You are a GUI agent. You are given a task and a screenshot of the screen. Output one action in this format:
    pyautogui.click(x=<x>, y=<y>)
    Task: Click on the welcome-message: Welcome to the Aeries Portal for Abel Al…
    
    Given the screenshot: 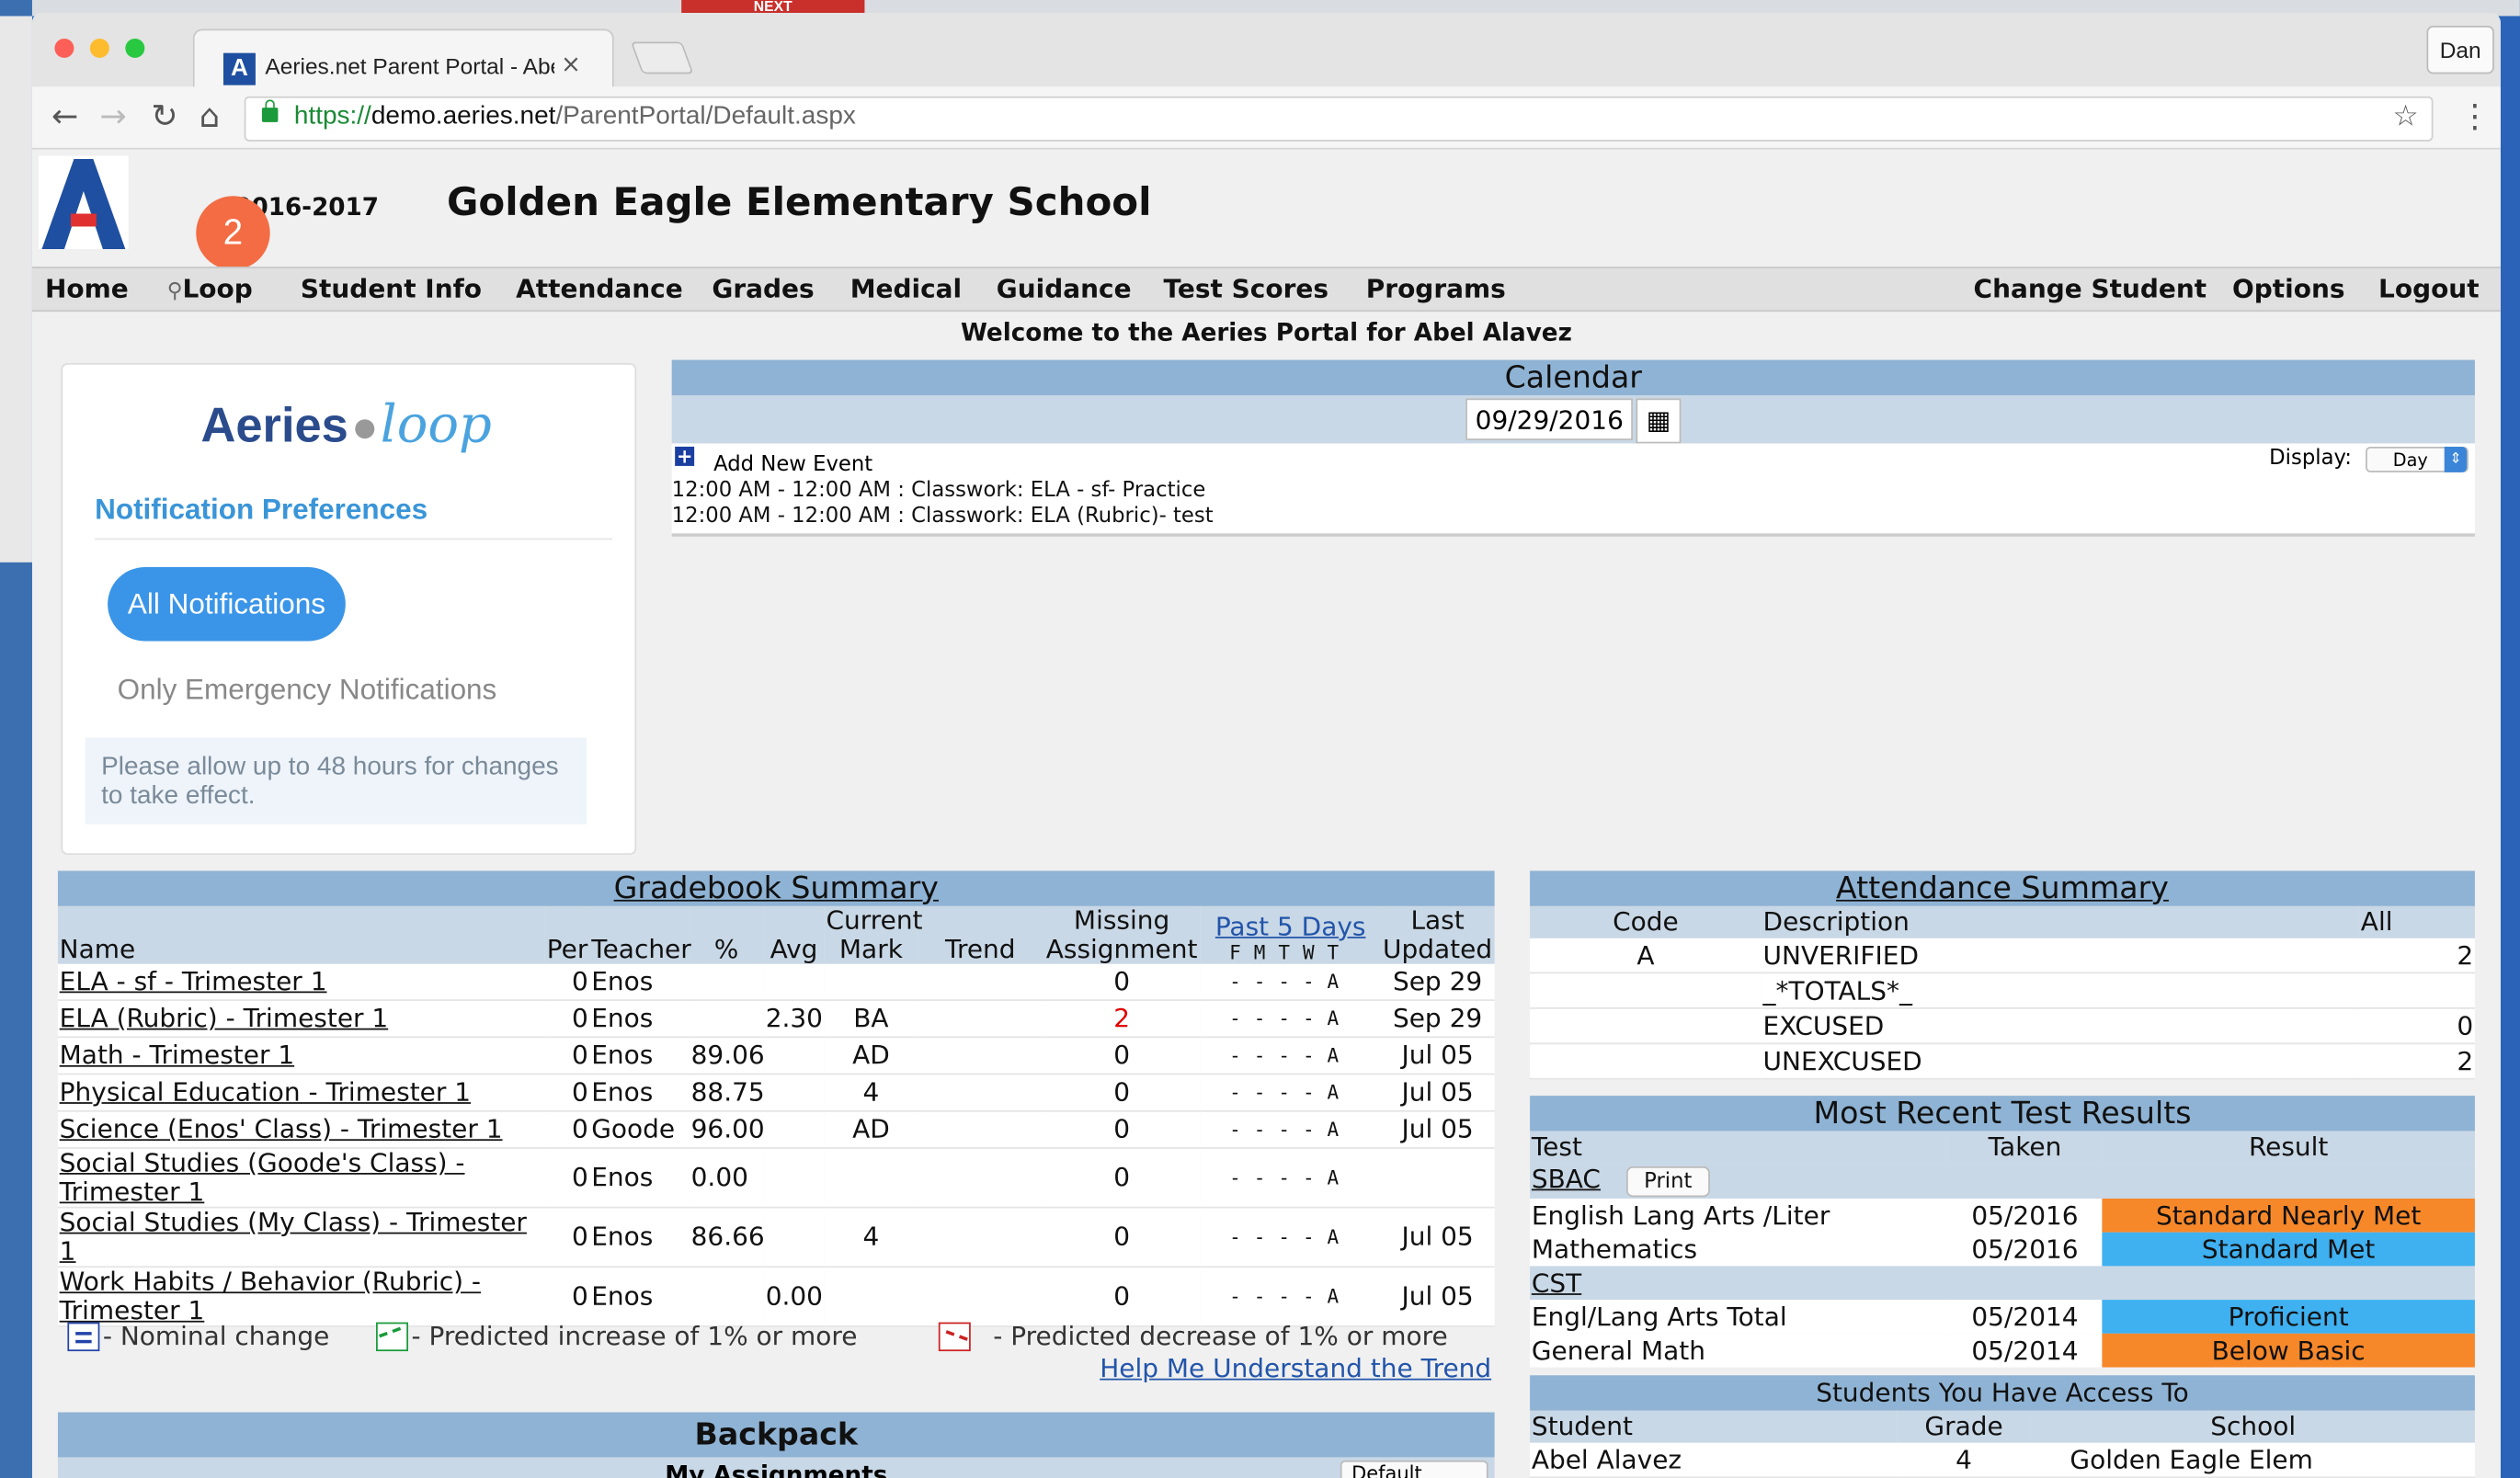 What is the action you would take?
    pyautogui.click(x=1266, y=332)
    